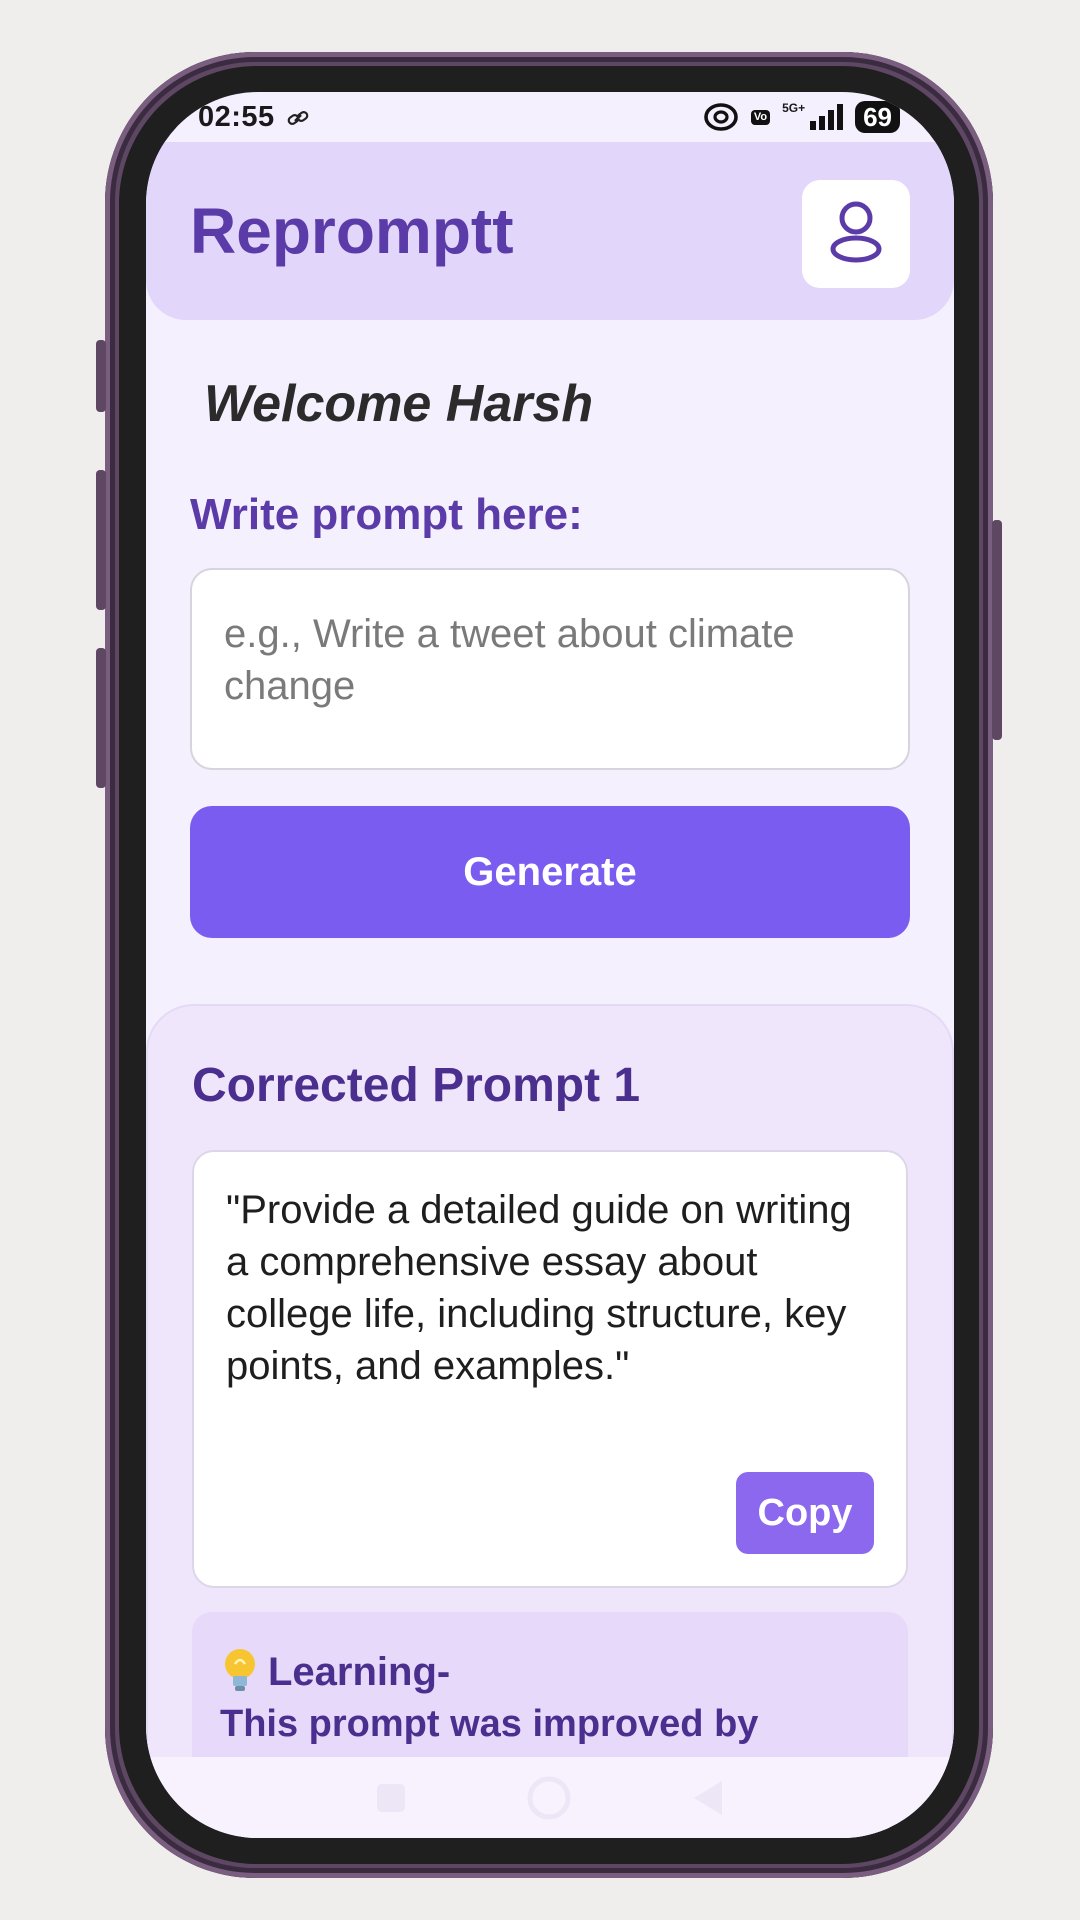 The width and height of the screenshot is (1080, 1920). Describe the element at coordinates (550, 669) in the screenshot. I see `prompt-input` at that location.